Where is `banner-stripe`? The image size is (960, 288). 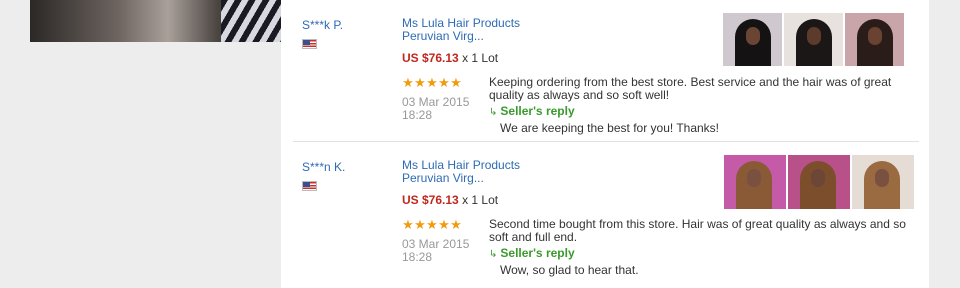 banner-stripe is located at coordinates (251, 21).